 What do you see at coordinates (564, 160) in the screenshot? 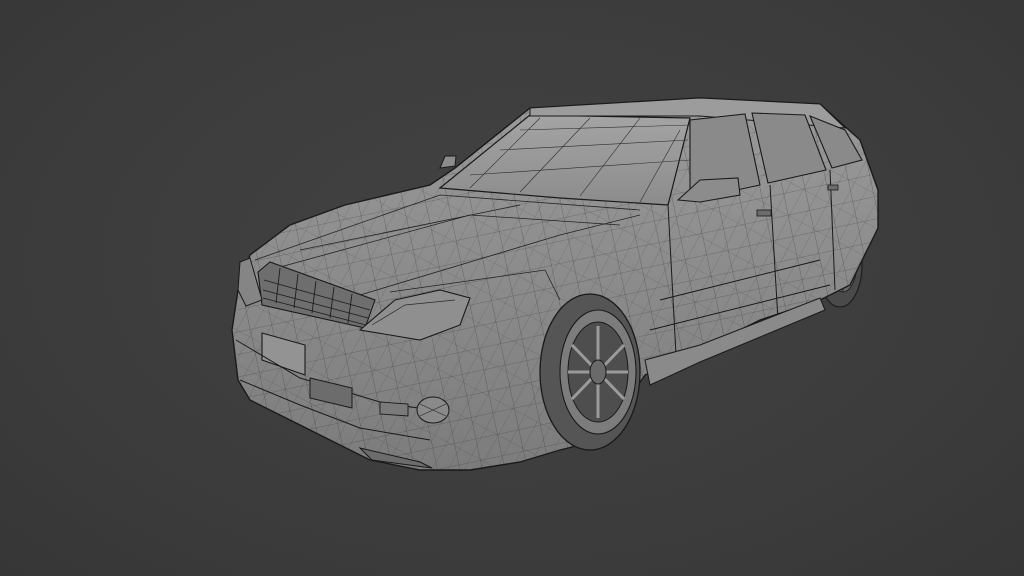
I see `windshield` at bounding box center [564, 160].